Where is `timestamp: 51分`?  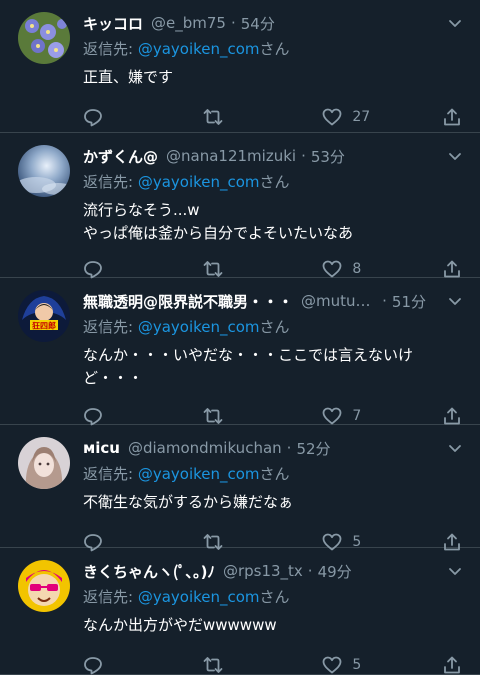
timestamp: 51分 is located at coordinates (409, 301).